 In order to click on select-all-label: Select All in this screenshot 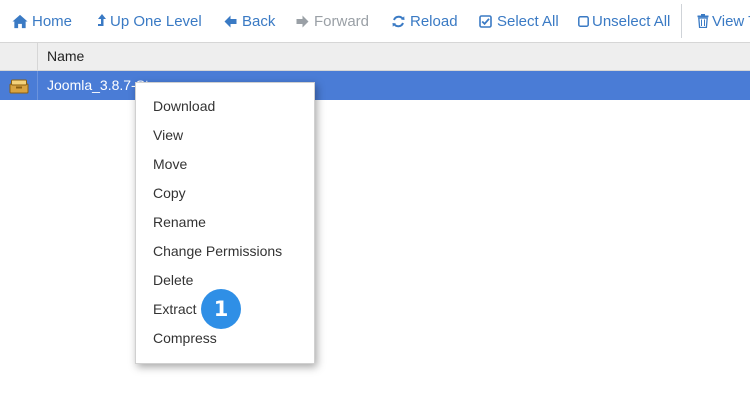, I will do `click(528, 21)`.